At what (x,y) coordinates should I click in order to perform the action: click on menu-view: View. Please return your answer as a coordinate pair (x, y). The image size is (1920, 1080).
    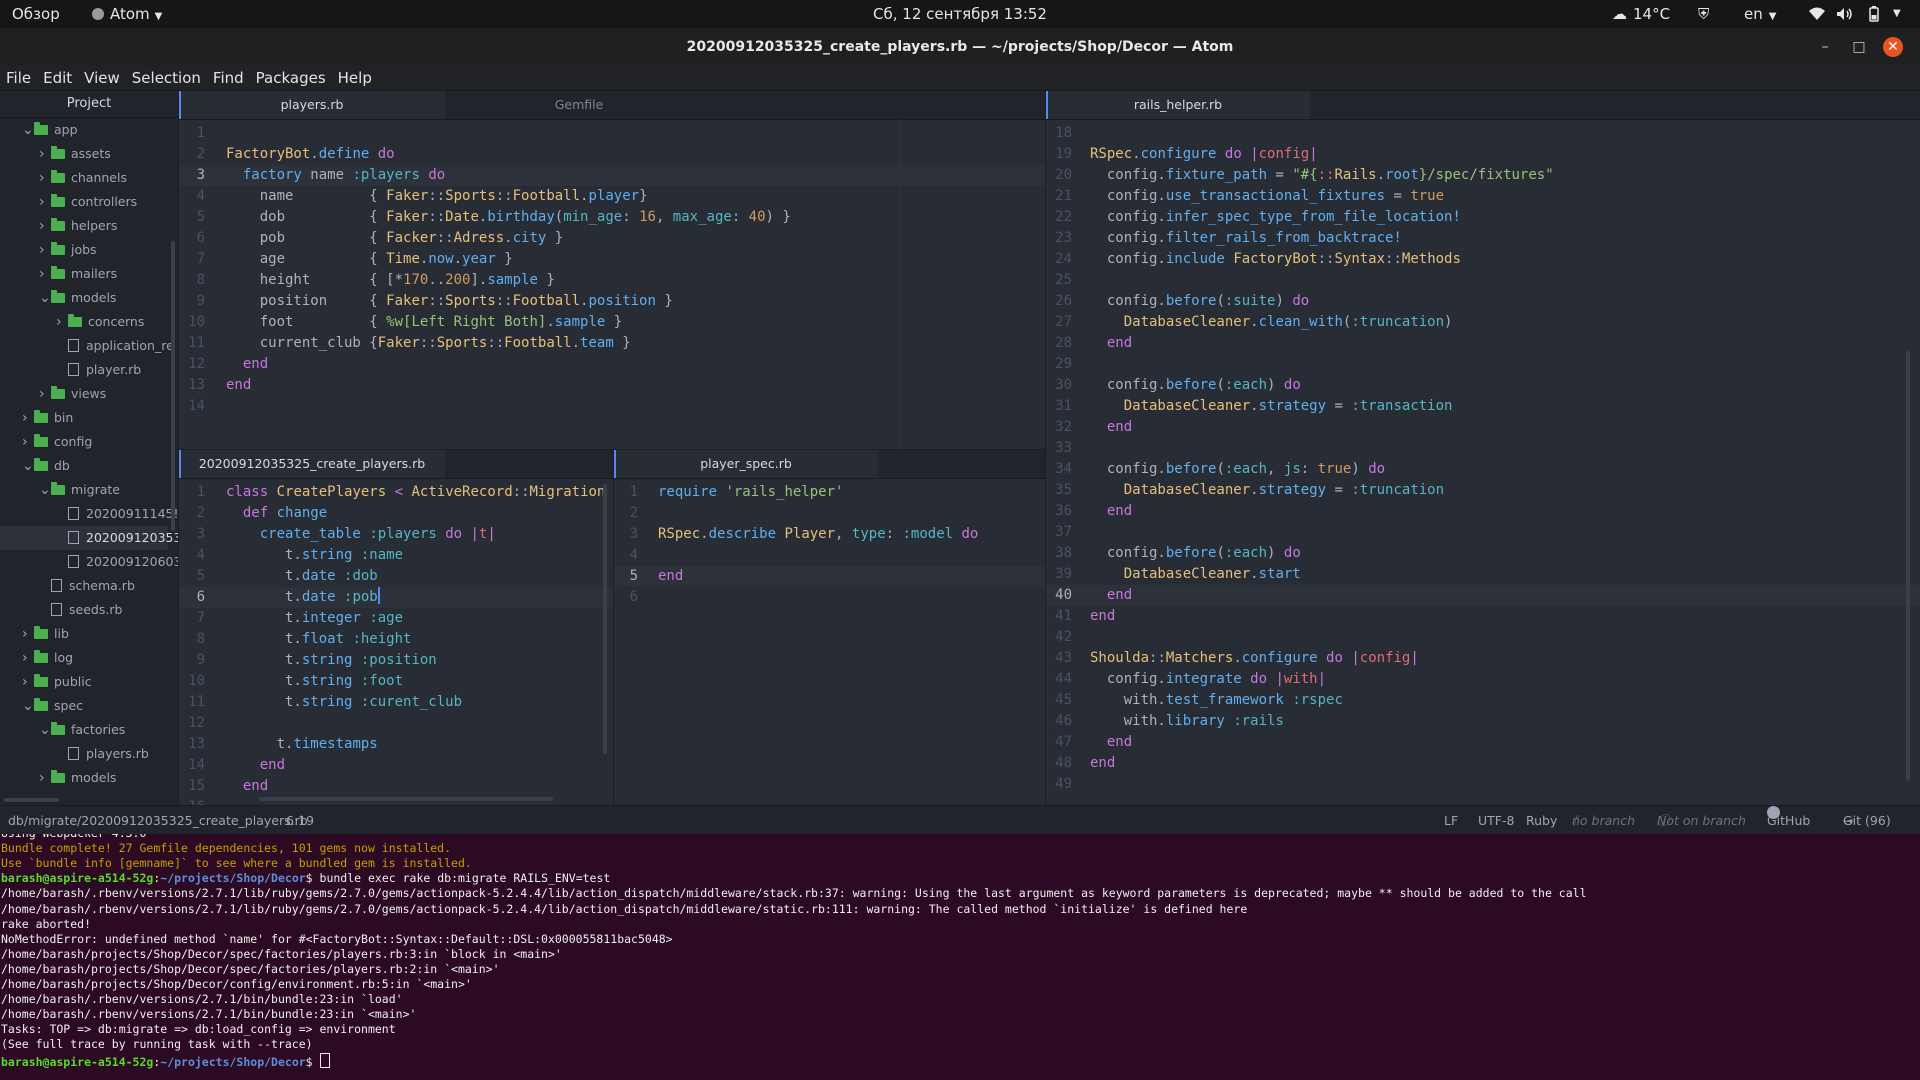
    Looking at the image, I should click on (102, 78).